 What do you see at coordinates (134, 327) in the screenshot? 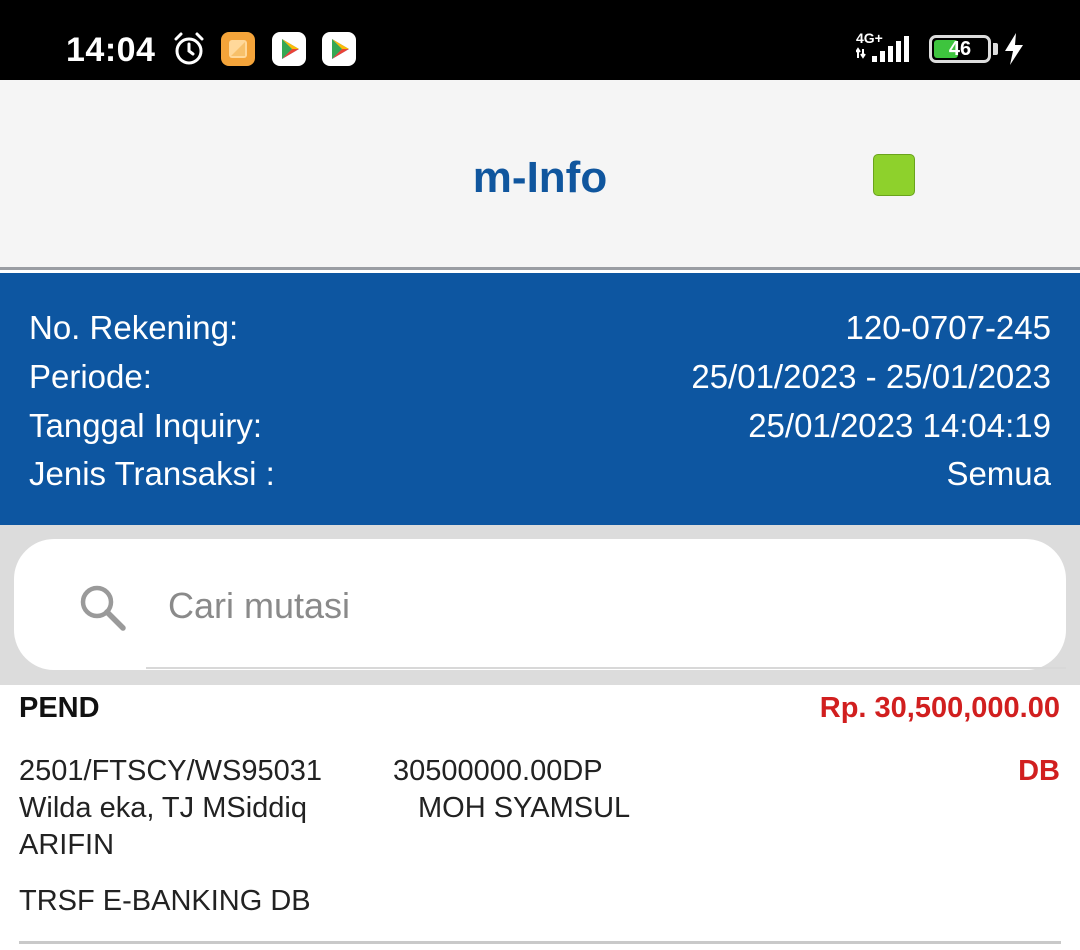
I see `rekening-label: No. Rekening:` at bounding box center [134, 327].